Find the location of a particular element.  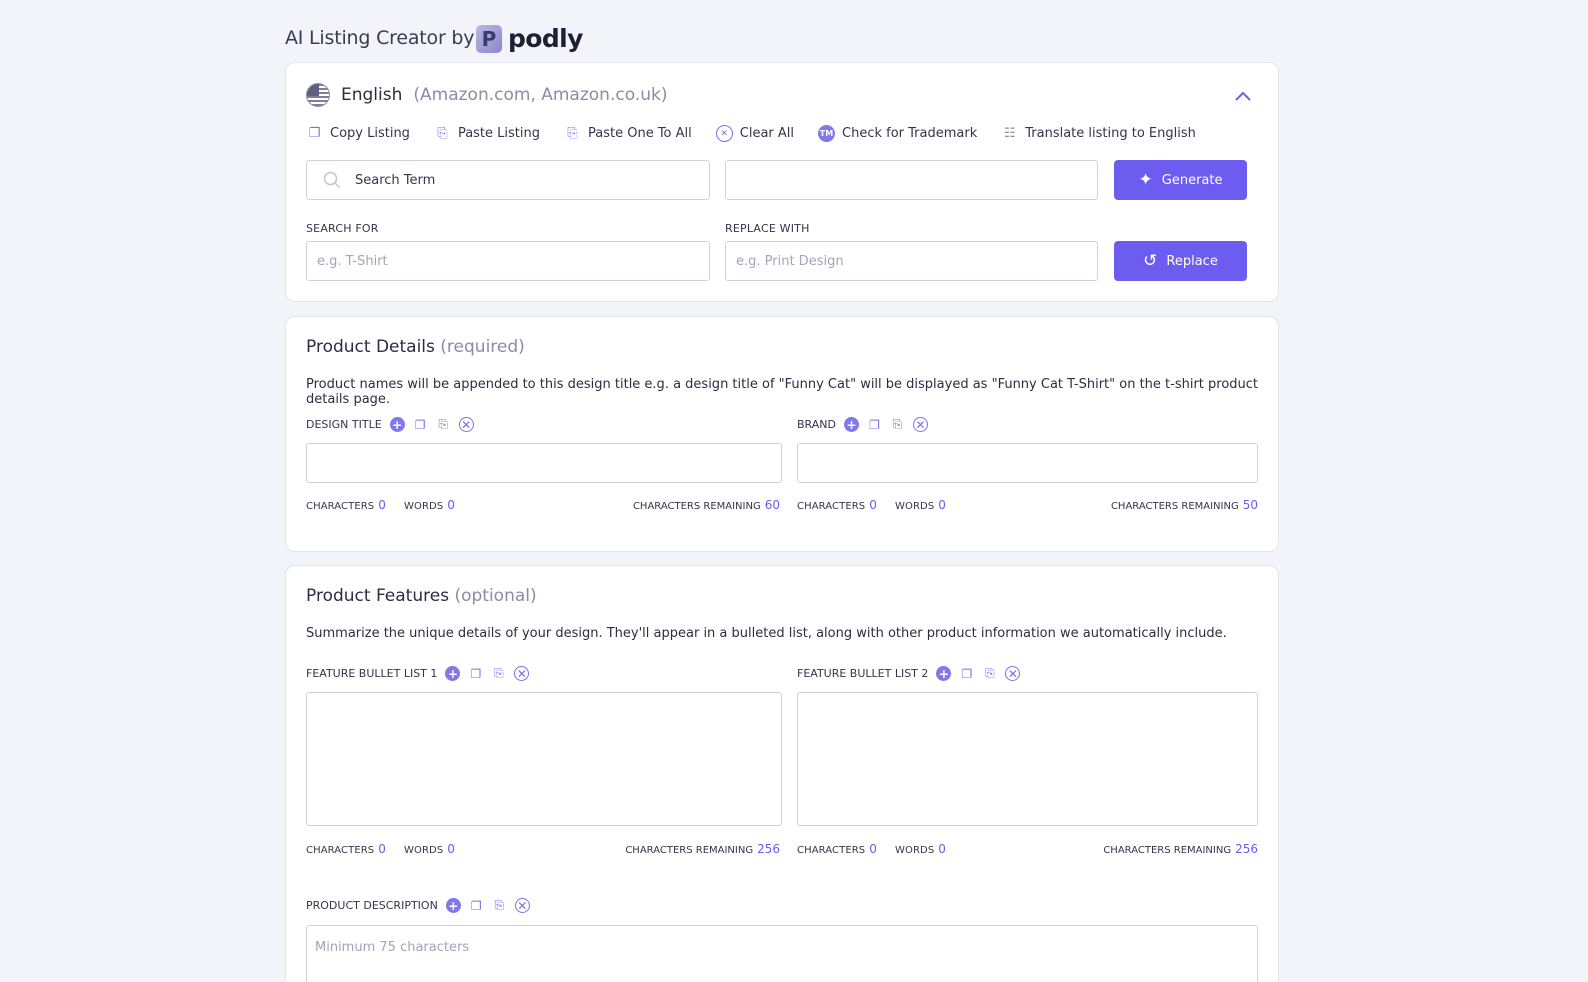

product-description-header: PRODUCT DESCRIPTION + ❐ ⎘ ✕ is located at coordinates (418, 905).